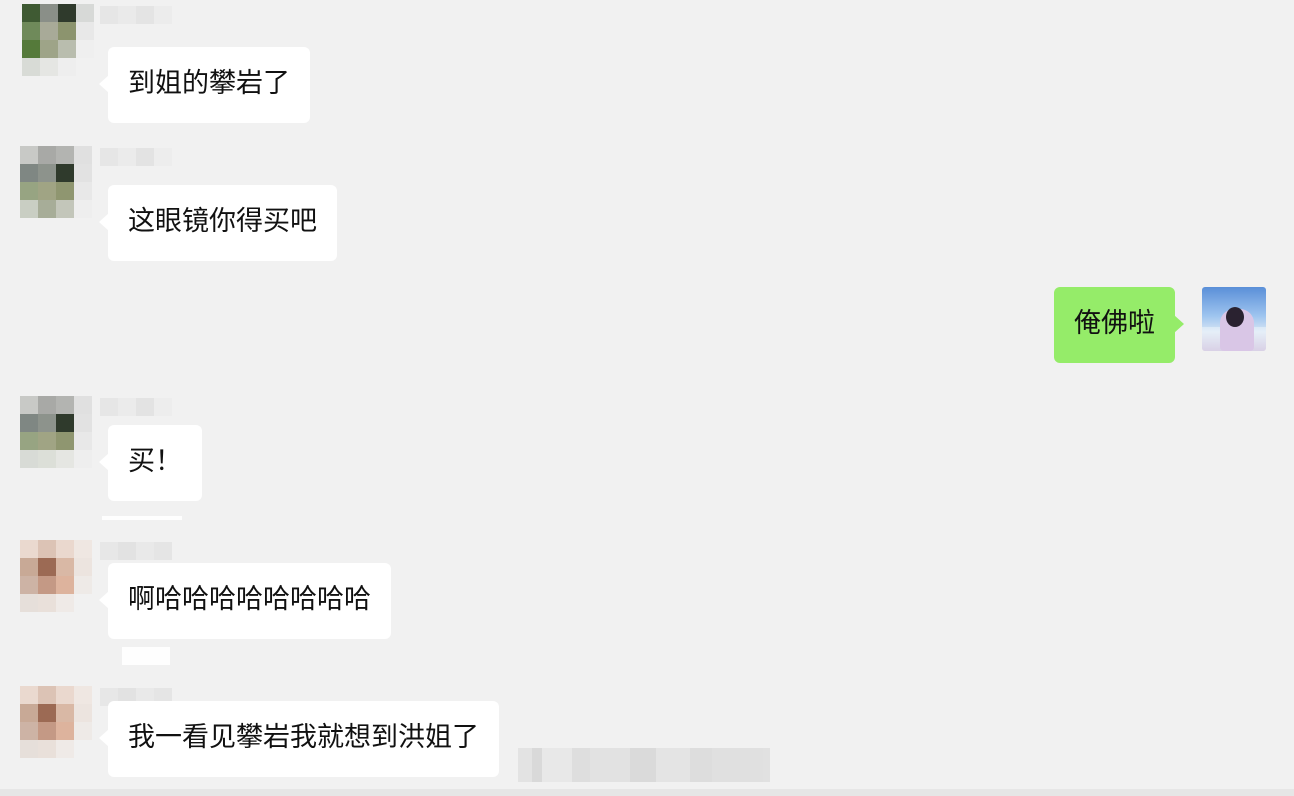 This screenshot has width=1294, height=796. Describe the element at coordinates (1119, 325) in the screenshot. I see `outgoing-message-bubble: 俺佛啦` at that location.